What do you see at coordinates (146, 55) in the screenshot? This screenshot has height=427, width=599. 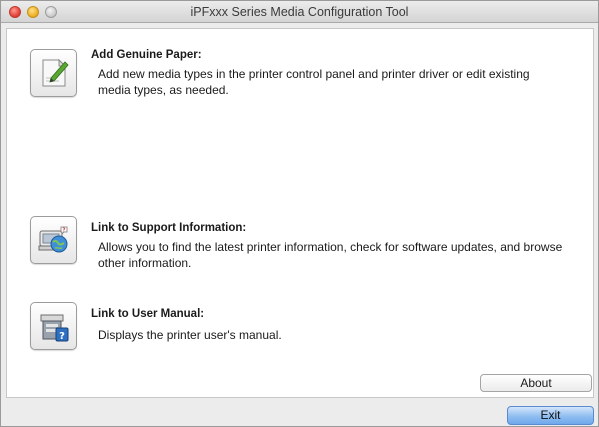 I see `add-genuine-paper-title: Add Genuine Paper:` at bounding box center [146, 55].